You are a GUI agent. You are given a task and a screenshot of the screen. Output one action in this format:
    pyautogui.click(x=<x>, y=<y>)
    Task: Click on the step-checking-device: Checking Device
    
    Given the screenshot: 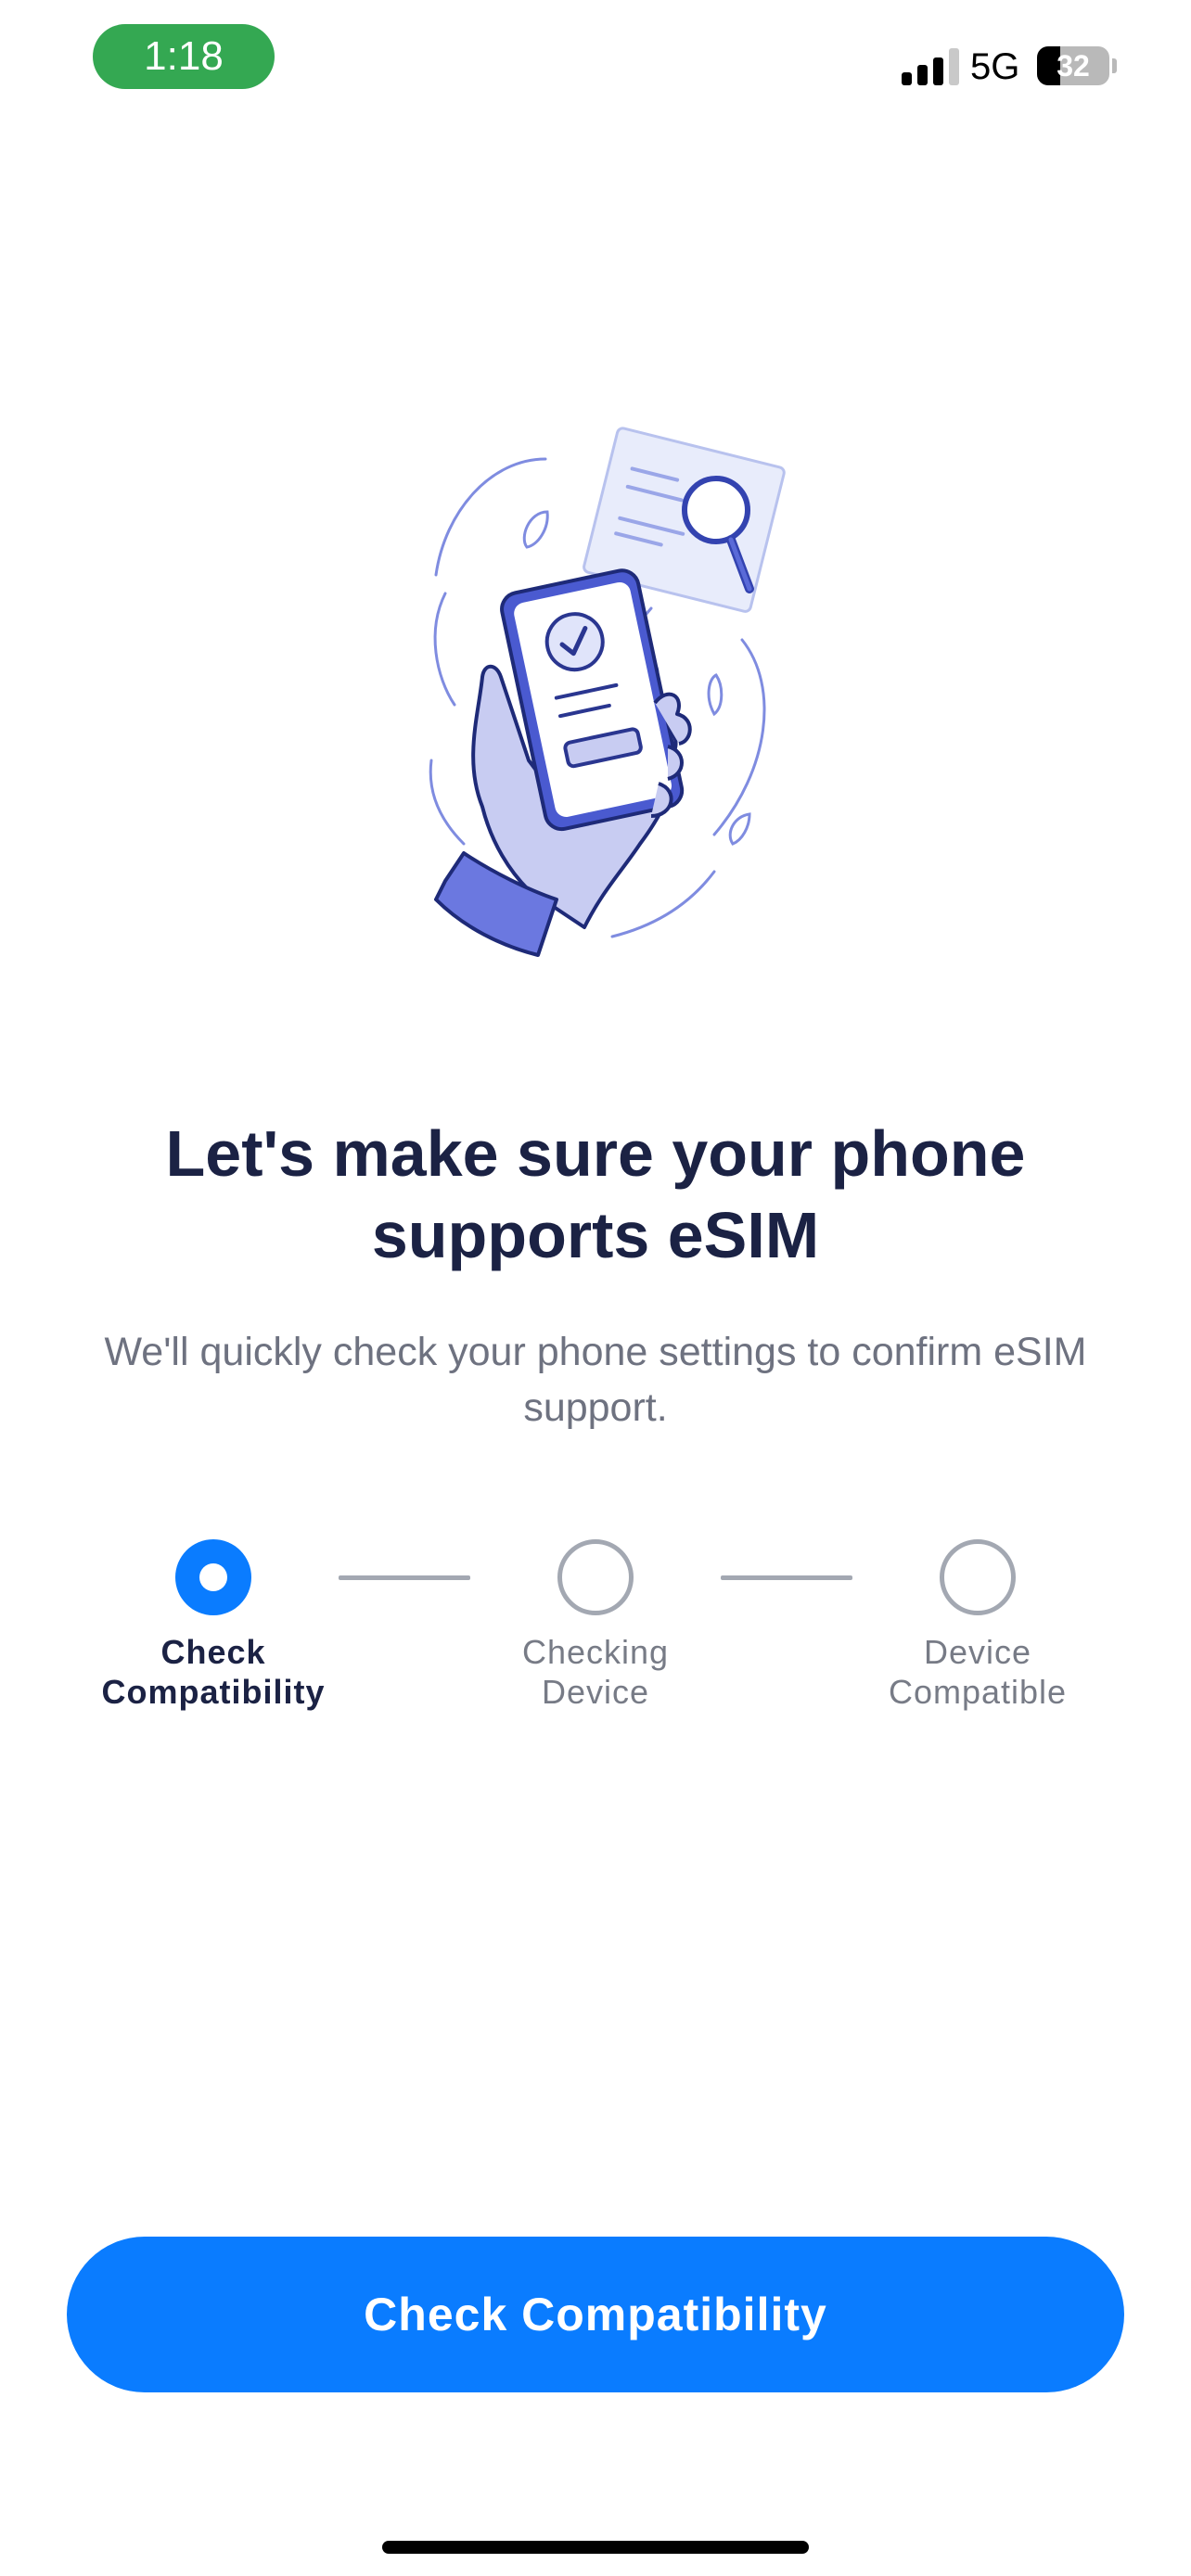 What is the action you would take?
    pyautogui.click(x=595, y=1625)
    